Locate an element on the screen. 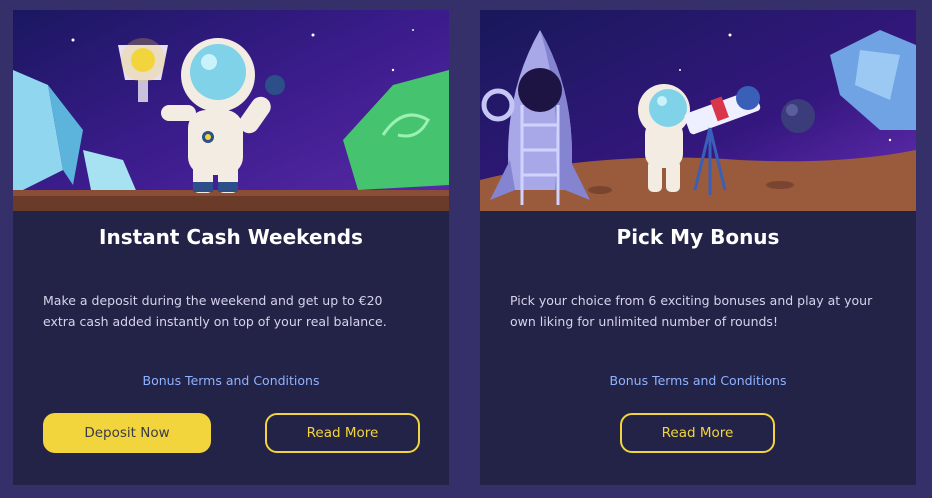 This screenshot has width=932, height=498. deposit-now-button: Deposit Now is located at coordinates (127, 433).